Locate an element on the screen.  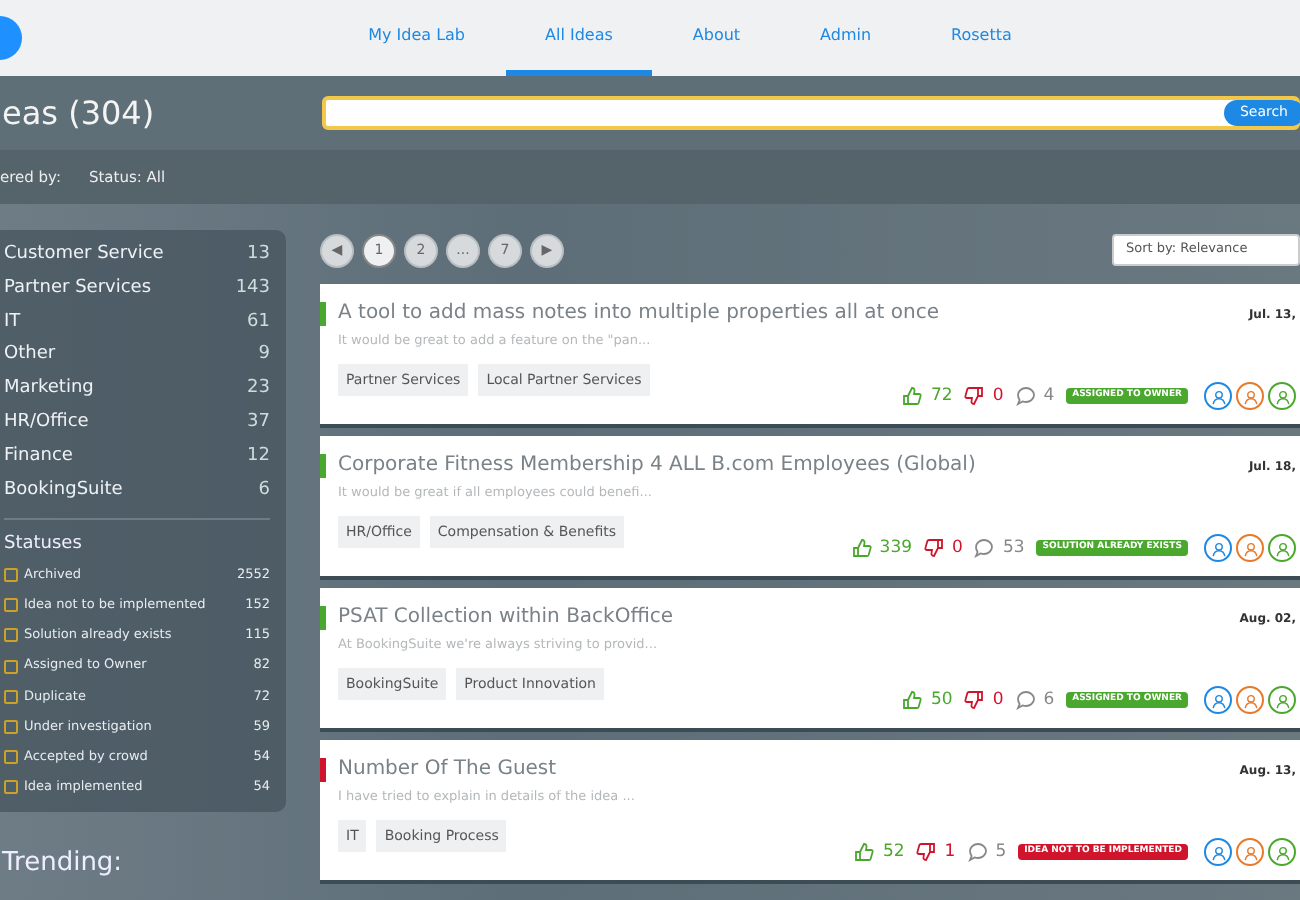
comment-count: 5 is located at coordinates (1001, 852).